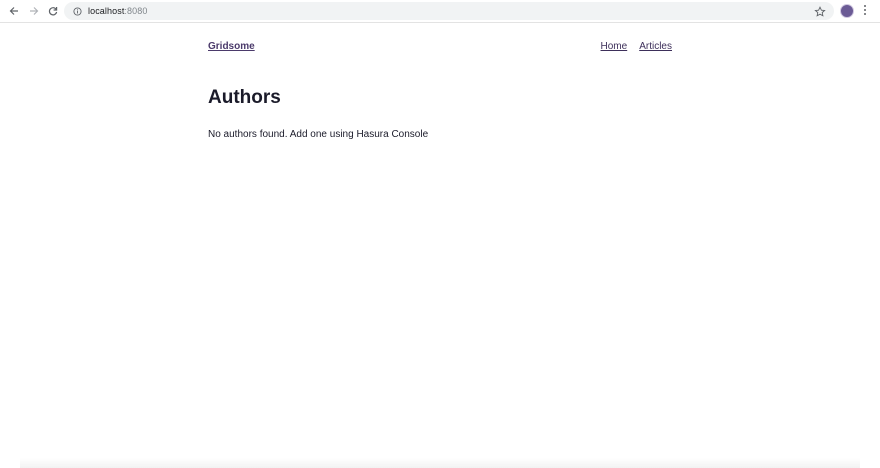 The width and height of the screenshot is (880, 468). I want to click on window-bottom-shadow, so click(440, 463).